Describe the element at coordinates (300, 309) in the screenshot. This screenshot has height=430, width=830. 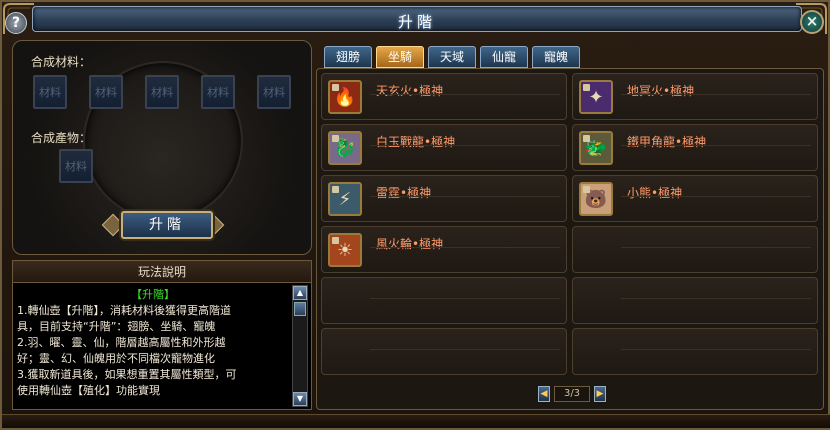
I see `scroll-thumb` at that location.